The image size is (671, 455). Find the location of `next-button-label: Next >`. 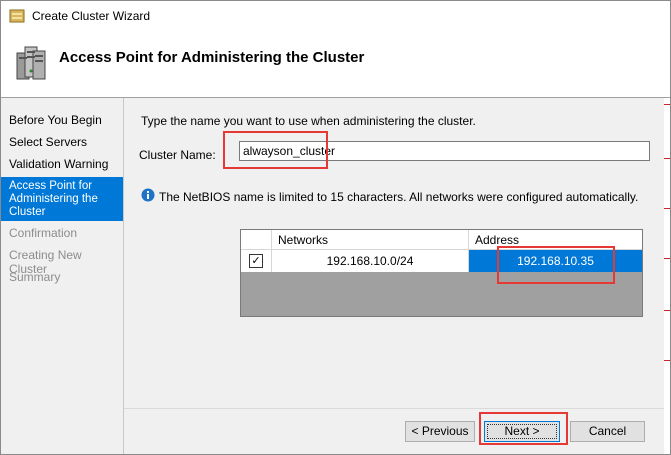

next-button-label: Next > is located at coordinates (522, 431).